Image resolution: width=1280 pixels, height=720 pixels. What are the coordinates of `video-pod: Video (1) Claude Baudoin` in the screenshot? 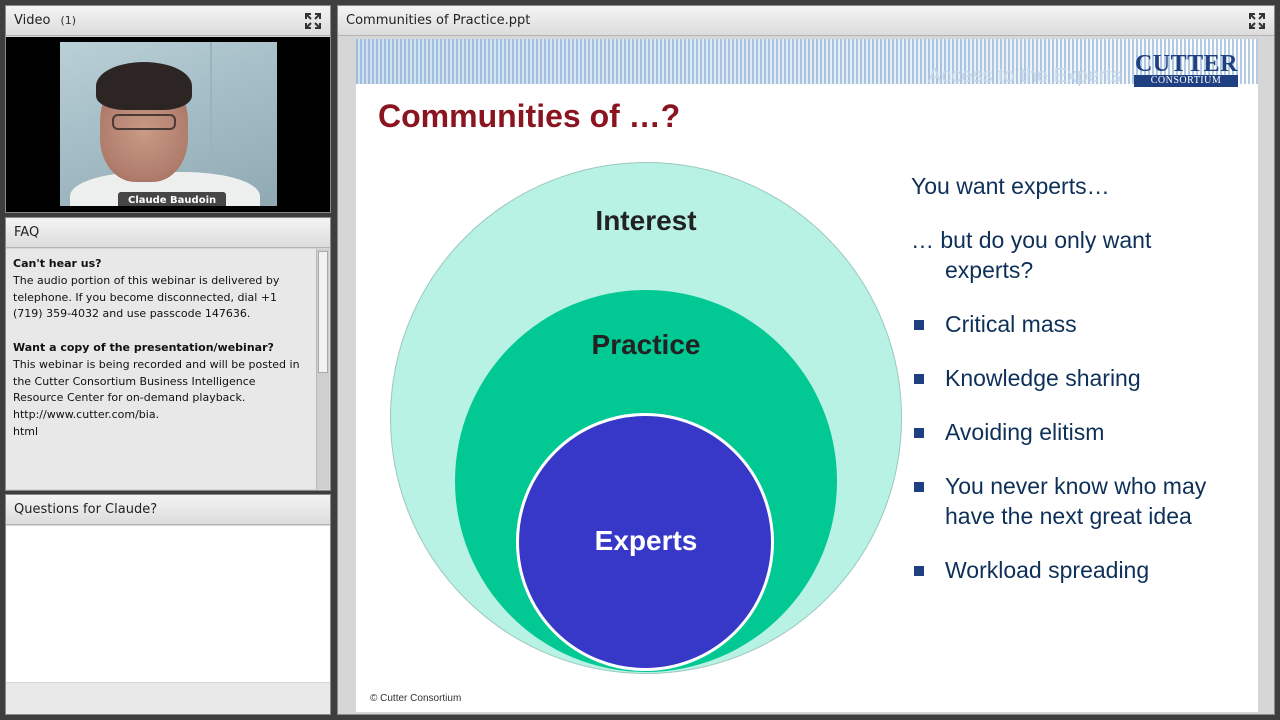 It's located at (168, 109).